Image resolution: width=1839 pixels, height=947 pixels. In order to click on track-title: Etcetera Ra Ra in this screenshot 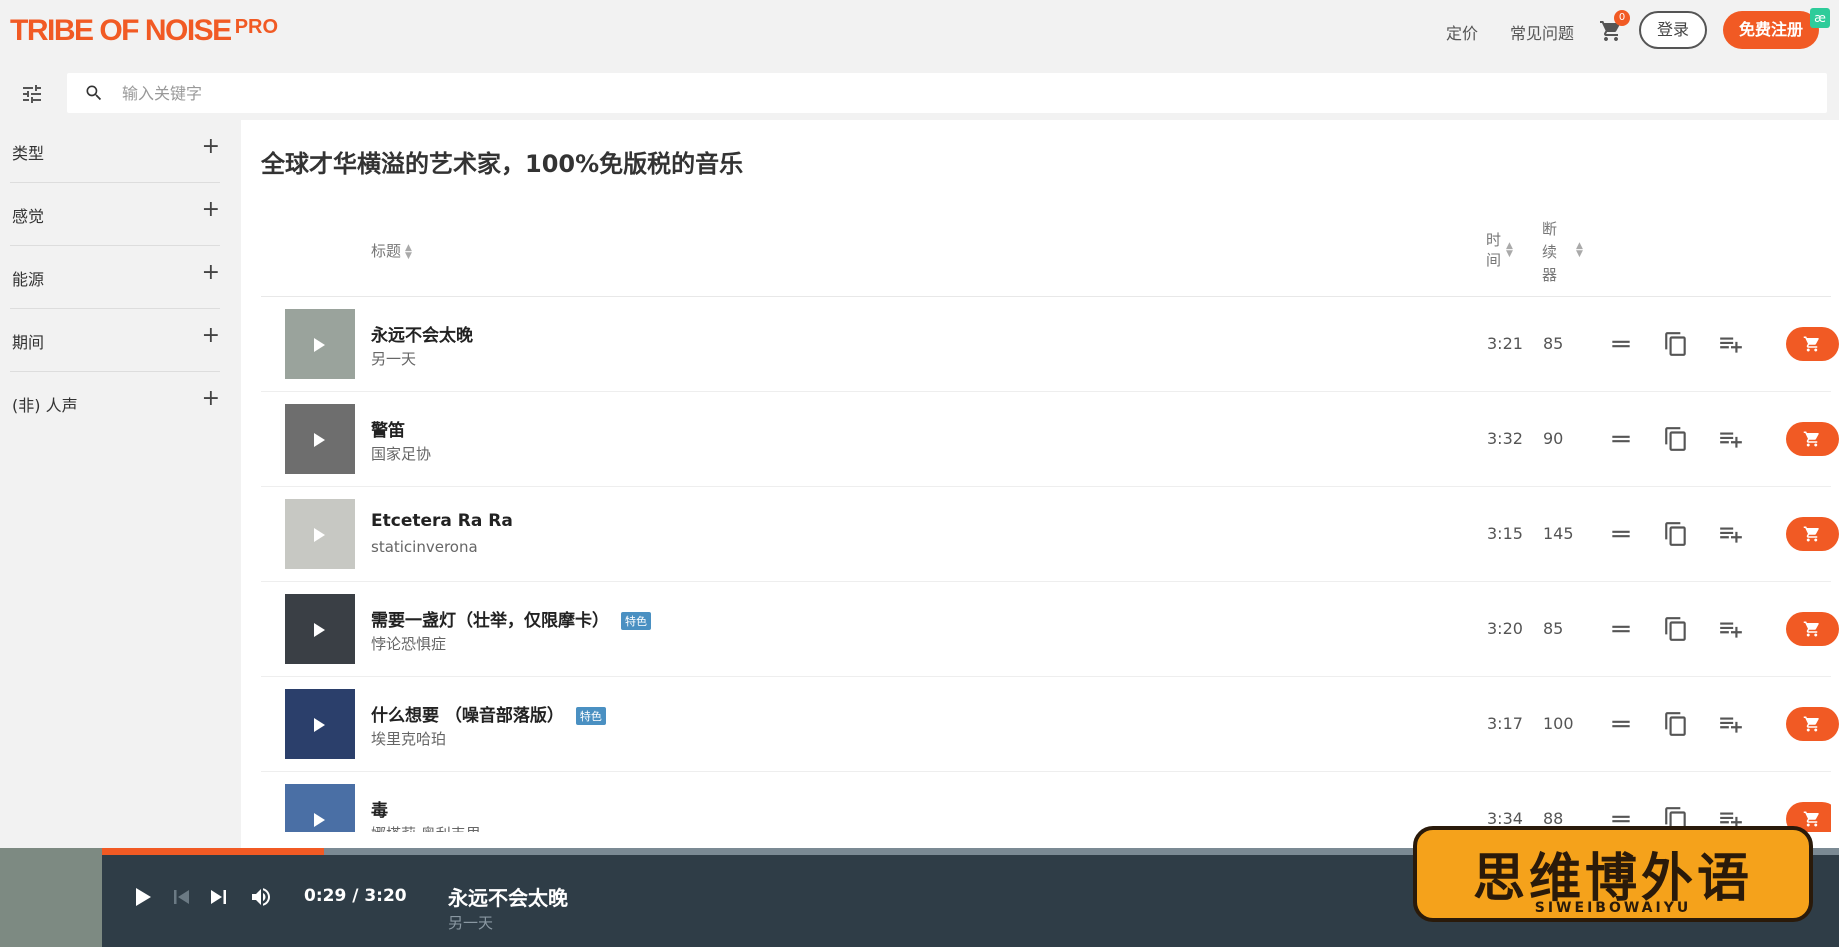, I will do `click(442, 521)`.